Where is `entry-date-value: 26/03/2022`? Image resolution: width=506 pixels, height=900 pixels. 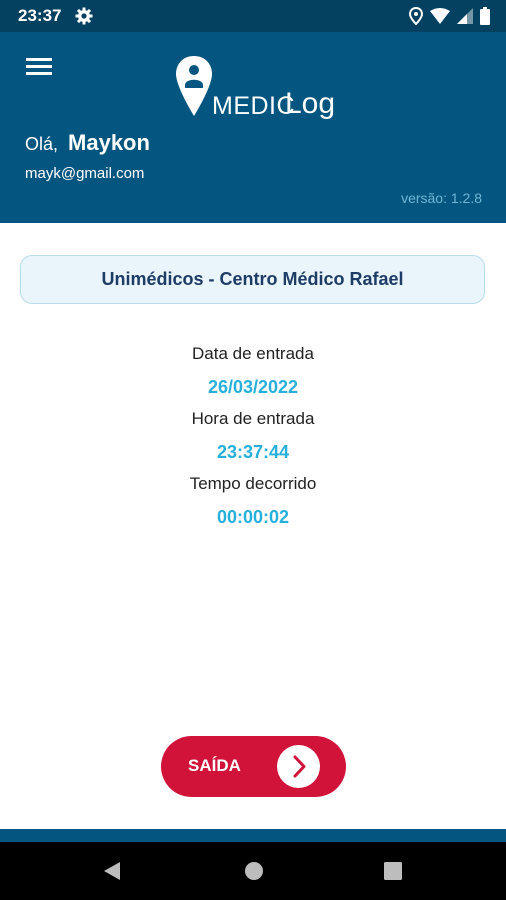 entry-date-value: 26/03/2022 is located at coordinates (253, 387).